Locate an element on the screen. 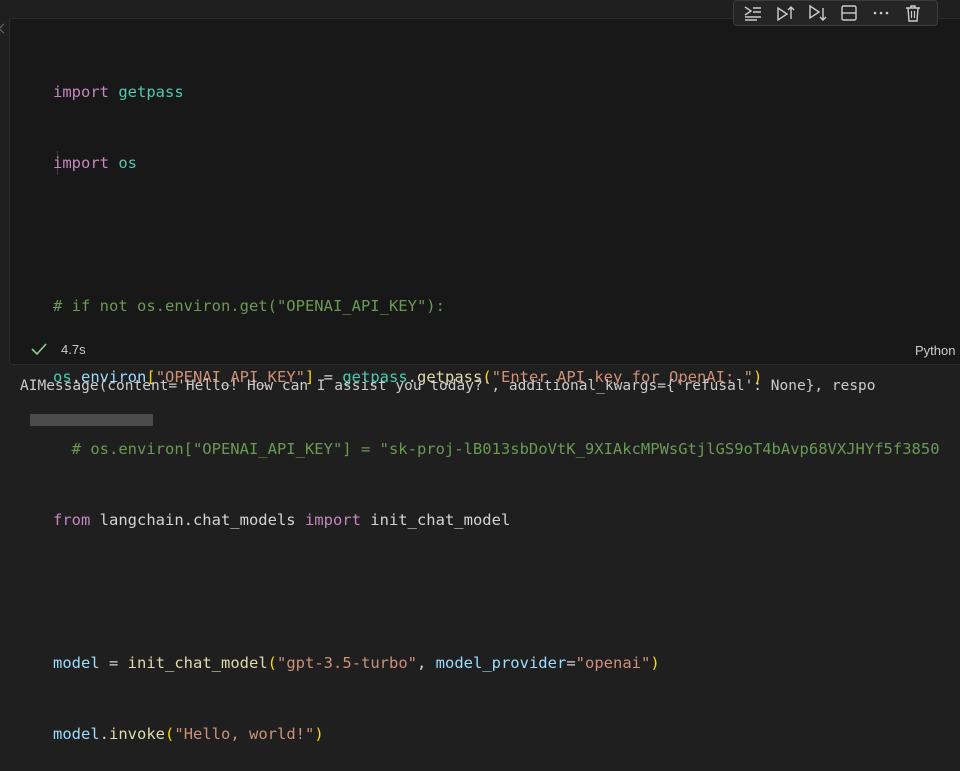 The height and width of the screenshot is (771, 960). string-literal: "gpt-3.5-turbo" is located at coordinates (347, 662).